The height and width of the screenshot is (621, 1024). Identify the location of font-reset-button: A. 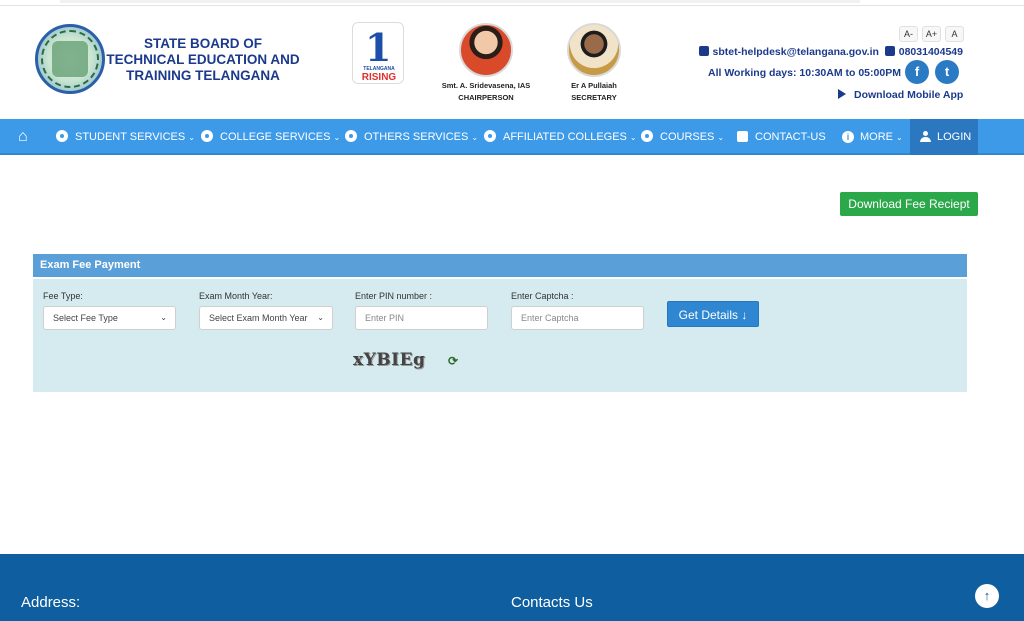
(954, 34).